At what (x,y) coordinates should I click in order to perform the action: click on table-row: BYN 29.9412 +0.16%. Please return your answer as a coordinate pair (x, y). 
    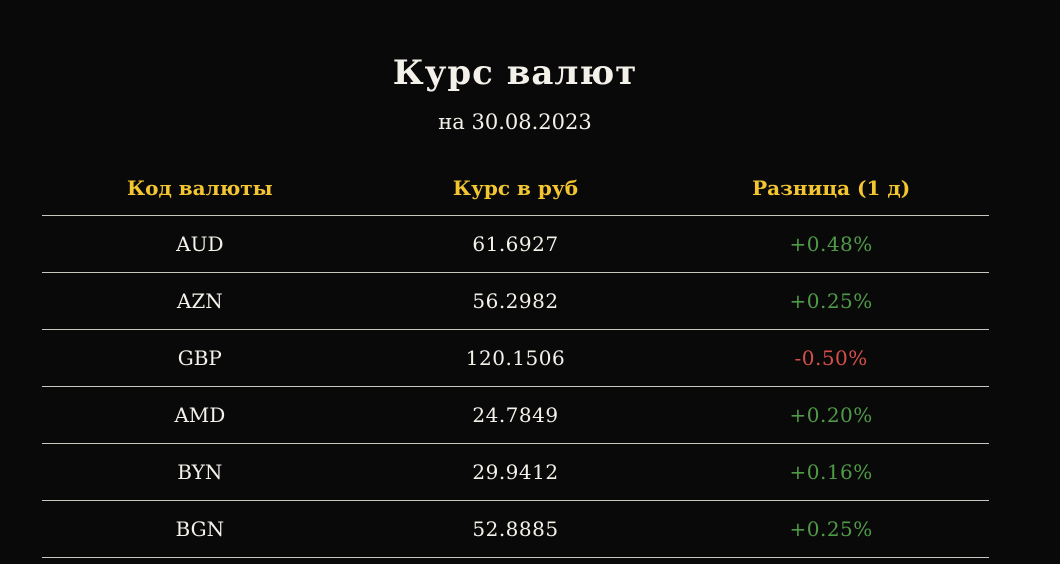
    Looking at the image, I should click on (515, 472).